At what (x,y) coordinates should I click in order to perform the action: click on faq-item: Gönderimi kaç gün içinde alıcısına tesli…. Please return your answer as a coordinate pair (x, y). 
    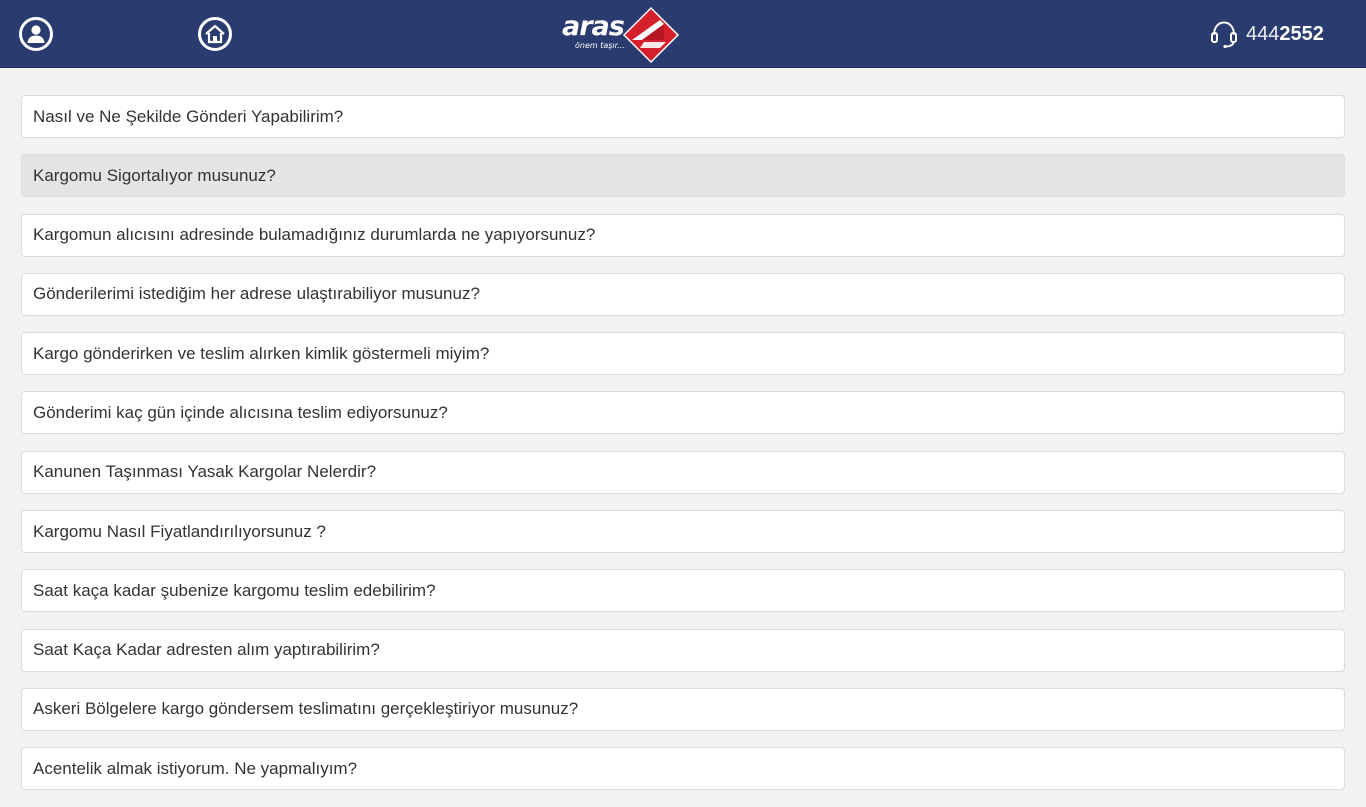
    Looking at the image, I should click on (683, 413).